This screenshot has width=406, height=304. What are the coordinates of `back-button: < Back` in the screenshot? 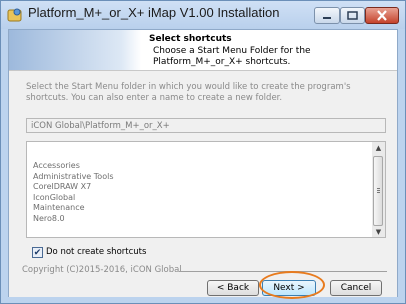 It's located at (233, 288).